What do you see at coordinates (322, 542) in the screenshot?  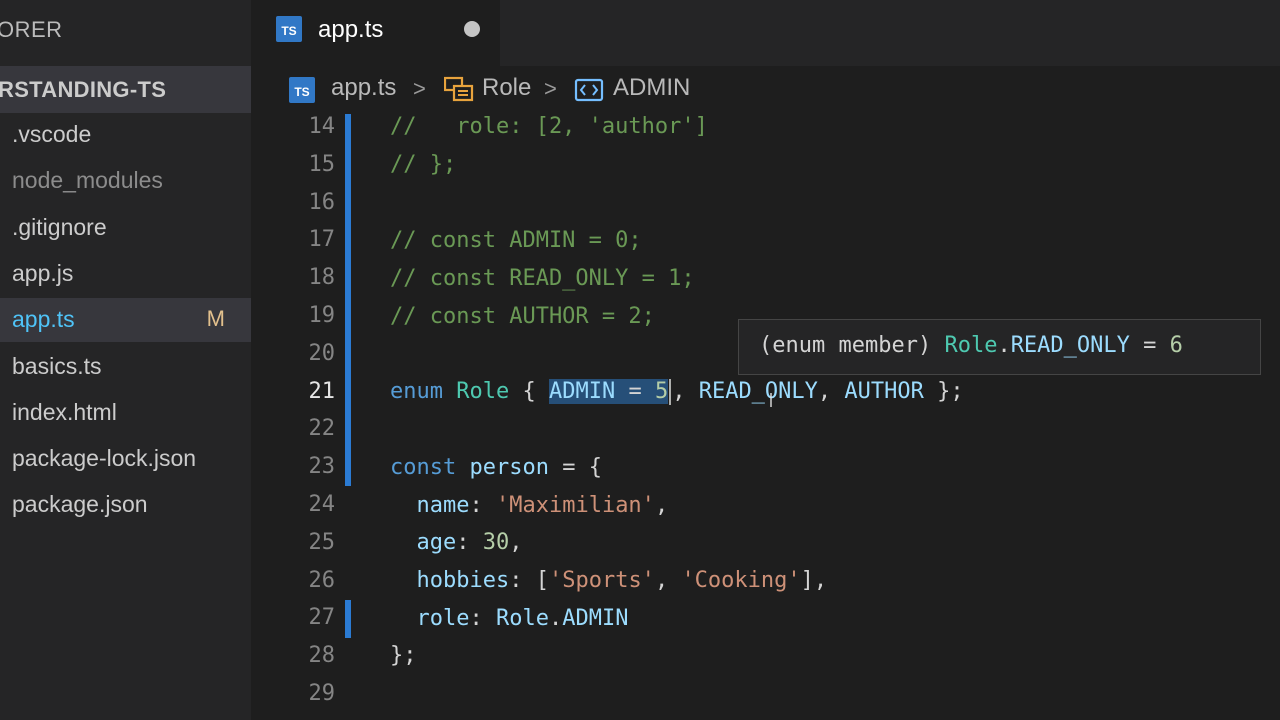 I see `line-number: 25` at bounding box center [322, 542].